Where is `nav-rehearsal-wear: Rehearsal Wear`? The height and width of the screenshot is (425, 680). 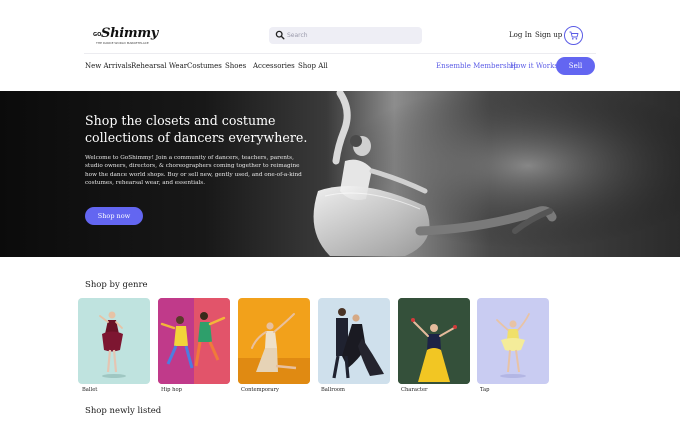
nav-rehearsal-wear: Rehearsal Wear is located at coordinates (159, 66).